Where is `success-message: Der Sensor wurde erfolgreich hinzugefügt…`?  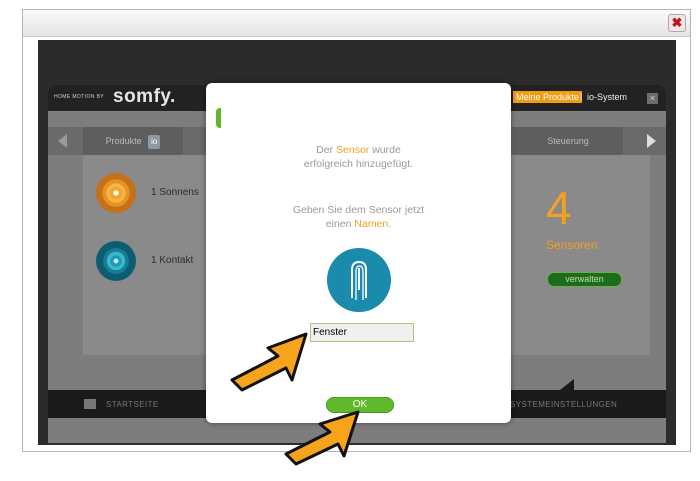
success-message: Der Sensor wurde erfolgreich hinzugefügt… is located at coordinates (358, 157).